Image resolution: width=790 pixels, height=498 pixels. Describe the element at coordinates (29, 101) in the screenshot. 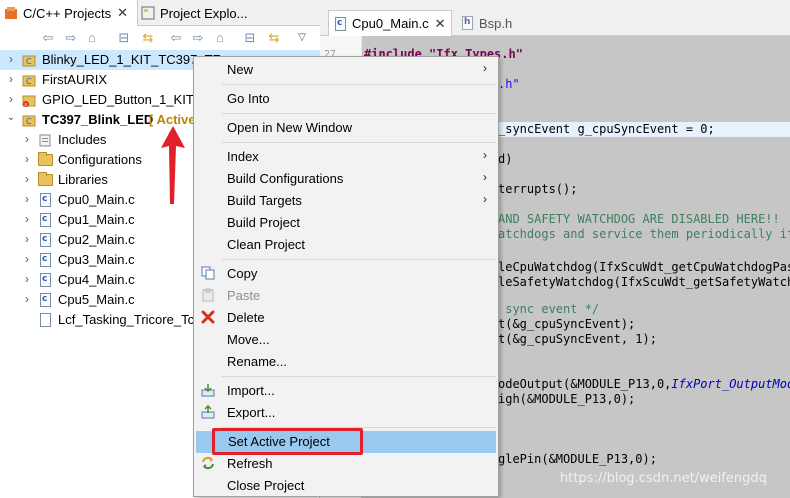

I see `project-error-icon: x` at that location.